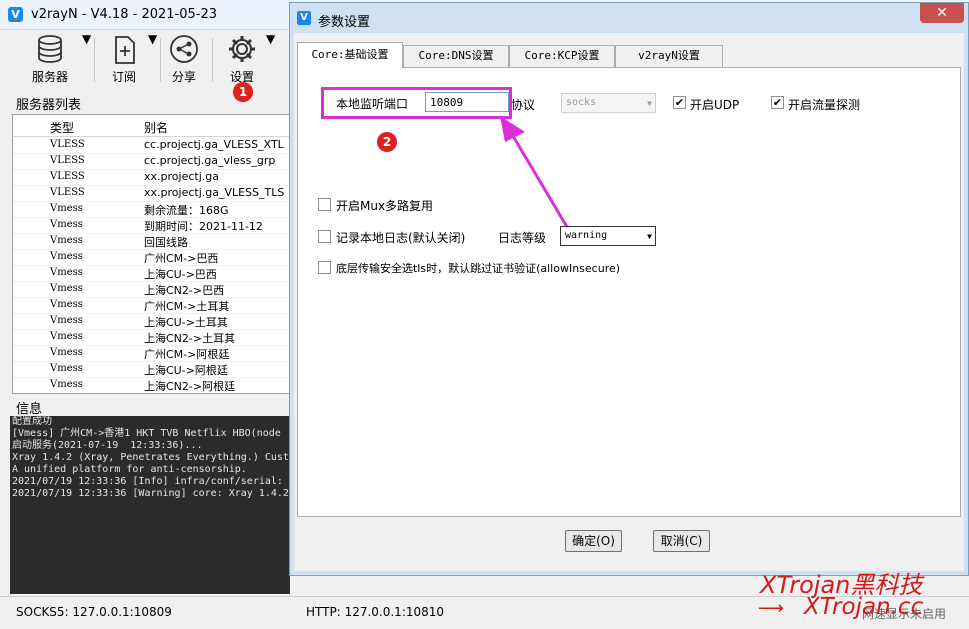  I want to click on share-label: 分享, so click(183, 77).